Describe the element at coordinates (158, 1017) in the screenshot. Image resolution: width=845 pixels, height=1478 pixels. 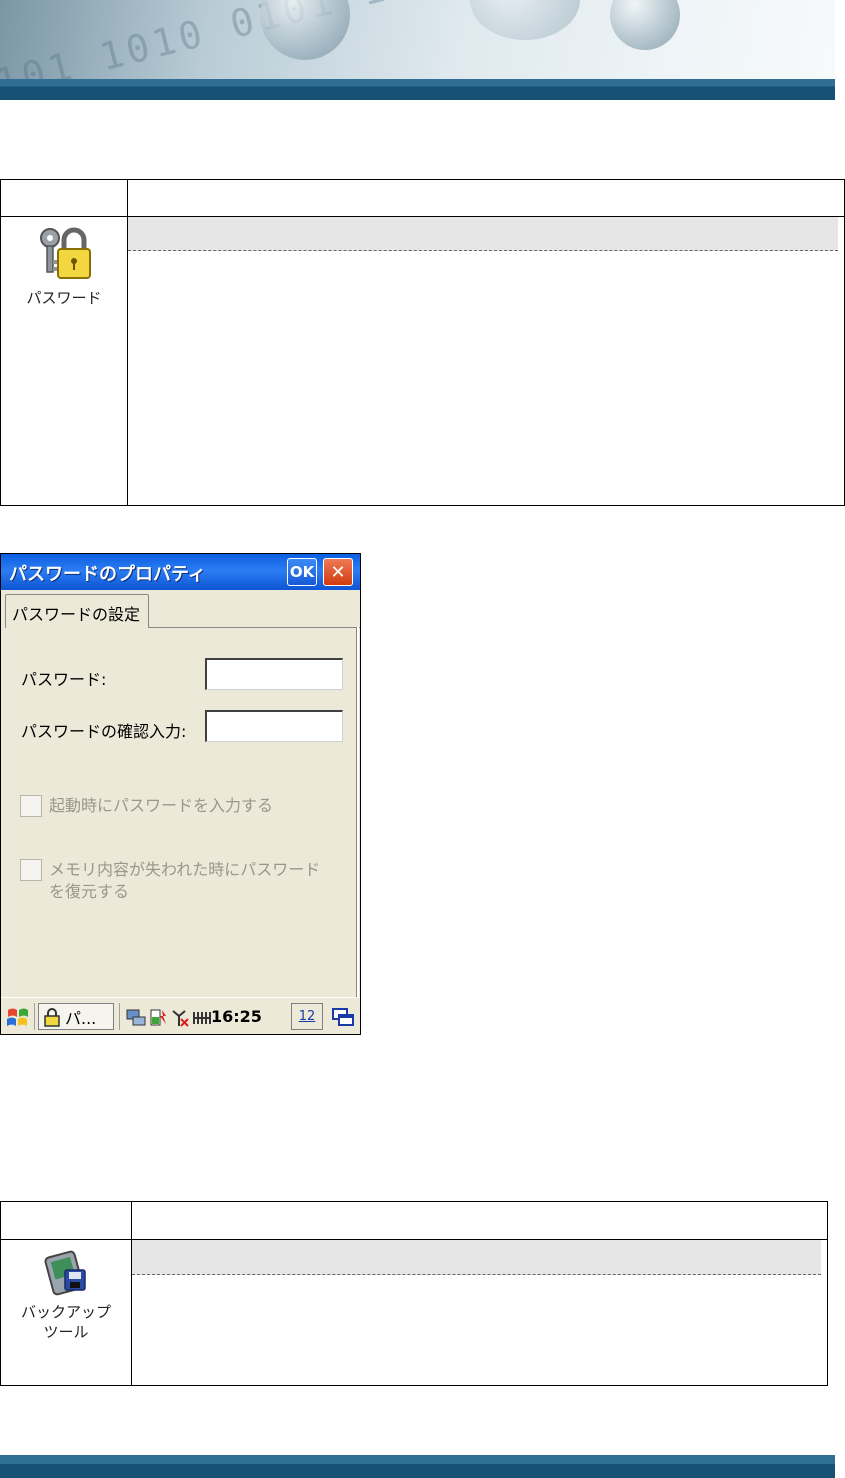
I see `battery-icon` at that location.